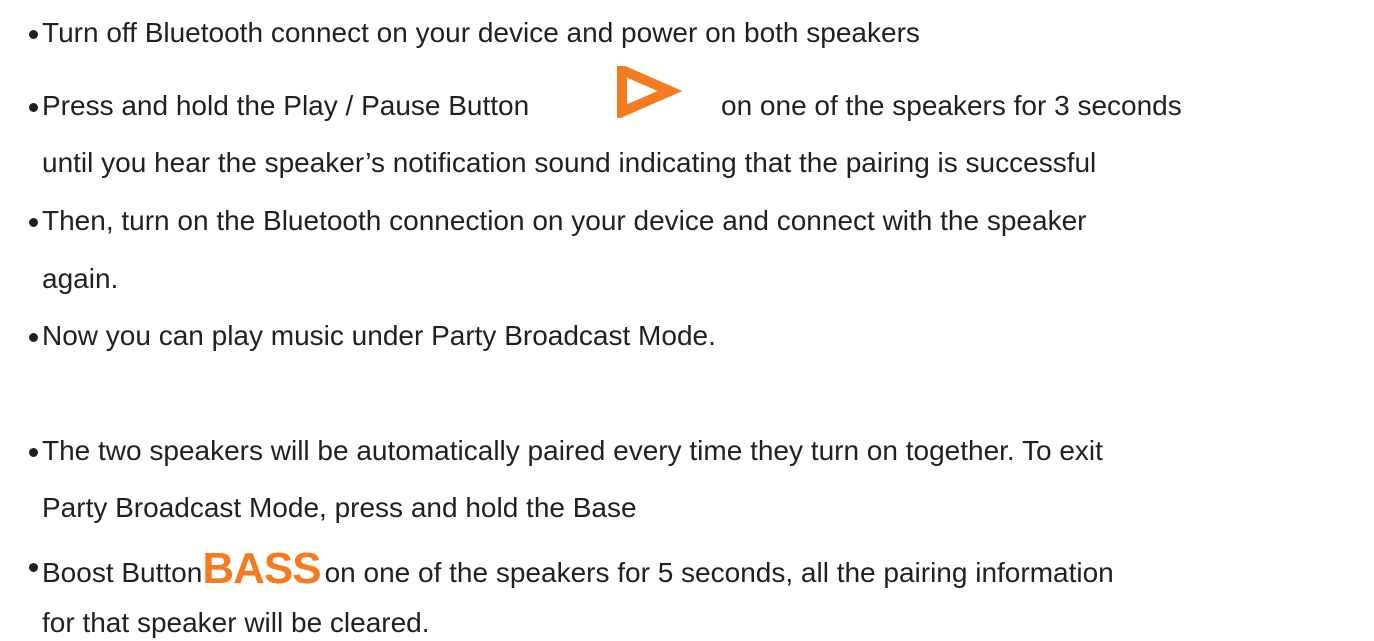 The image size is (1374, 641). Describe the element at coordinates (261, 568) in the screenshot. I see `bass-boost-logo: BASS` at that location.